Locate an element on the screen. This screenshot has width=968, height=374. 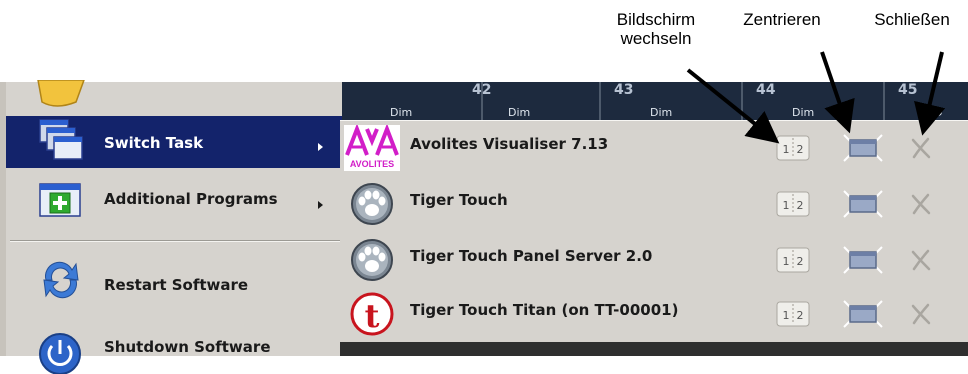
fader-number: 44 is located at coordinates (766, 90).